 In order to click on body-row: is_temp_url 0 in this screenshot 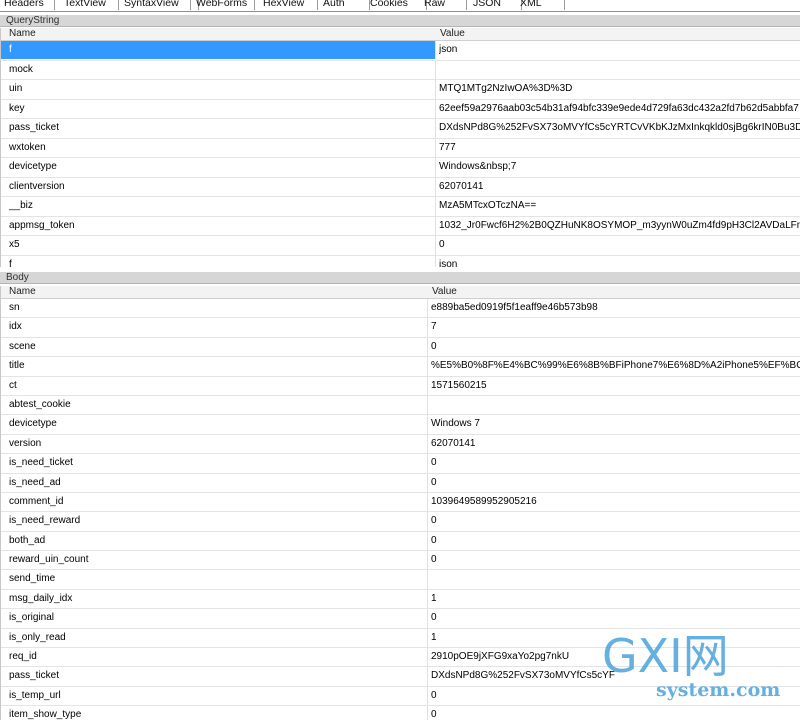, I will do `click(400, 696)`.